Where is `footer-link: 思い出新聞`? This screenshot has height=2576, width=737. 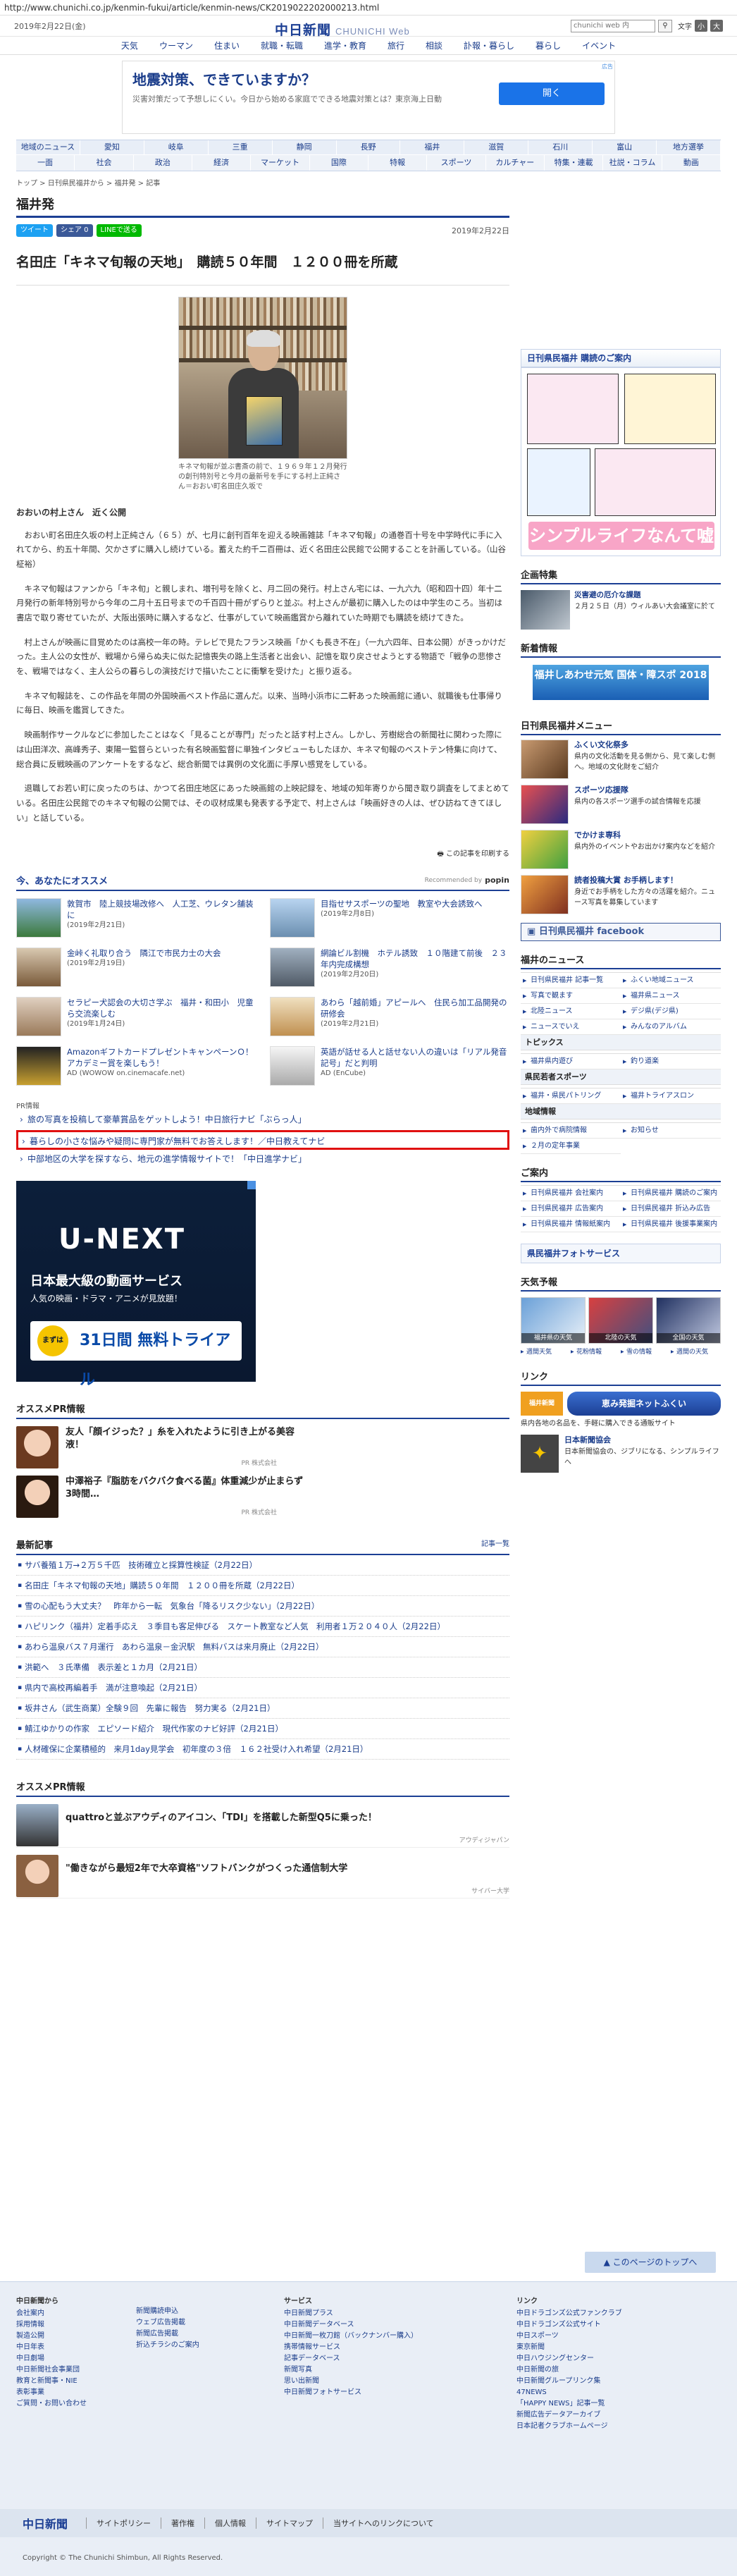 footer-link: 思い出新聞 is located at coordinates (400, 2381).